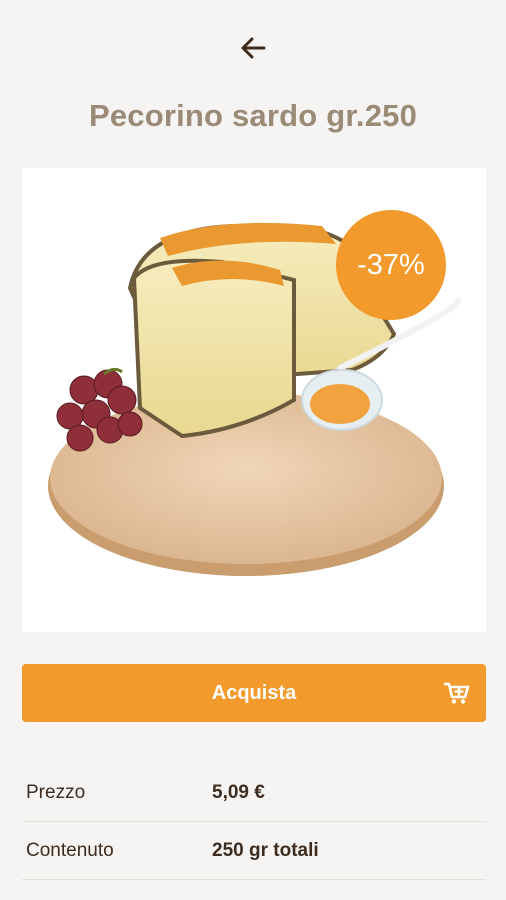 The width and height of the screenshot is (506, 900). I want to click on detail-value: 5,09 €, so click(238, 792).